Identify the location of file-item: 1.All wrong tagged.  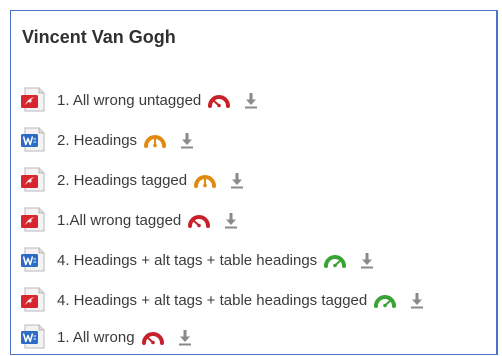
(129, 220).